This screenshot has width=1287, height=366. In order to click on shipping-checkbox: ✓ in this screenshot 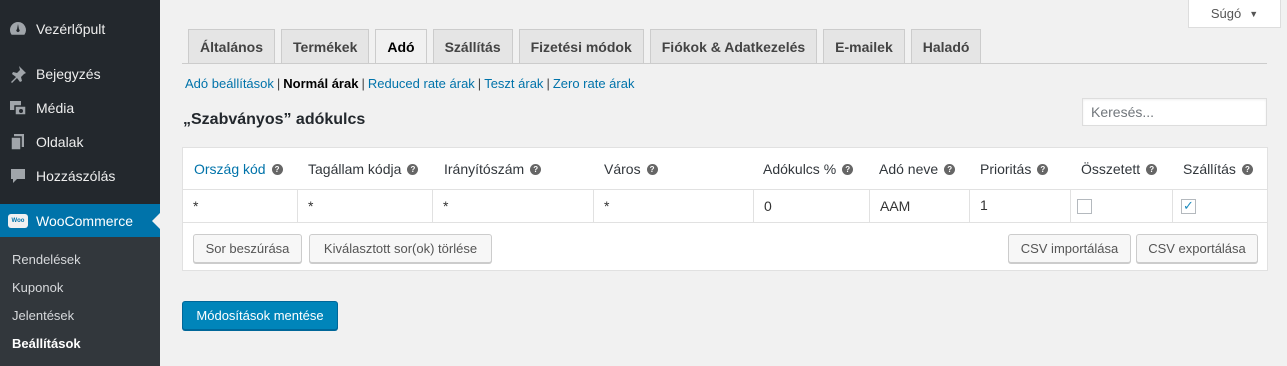, I will do `click(1188, 206)`.